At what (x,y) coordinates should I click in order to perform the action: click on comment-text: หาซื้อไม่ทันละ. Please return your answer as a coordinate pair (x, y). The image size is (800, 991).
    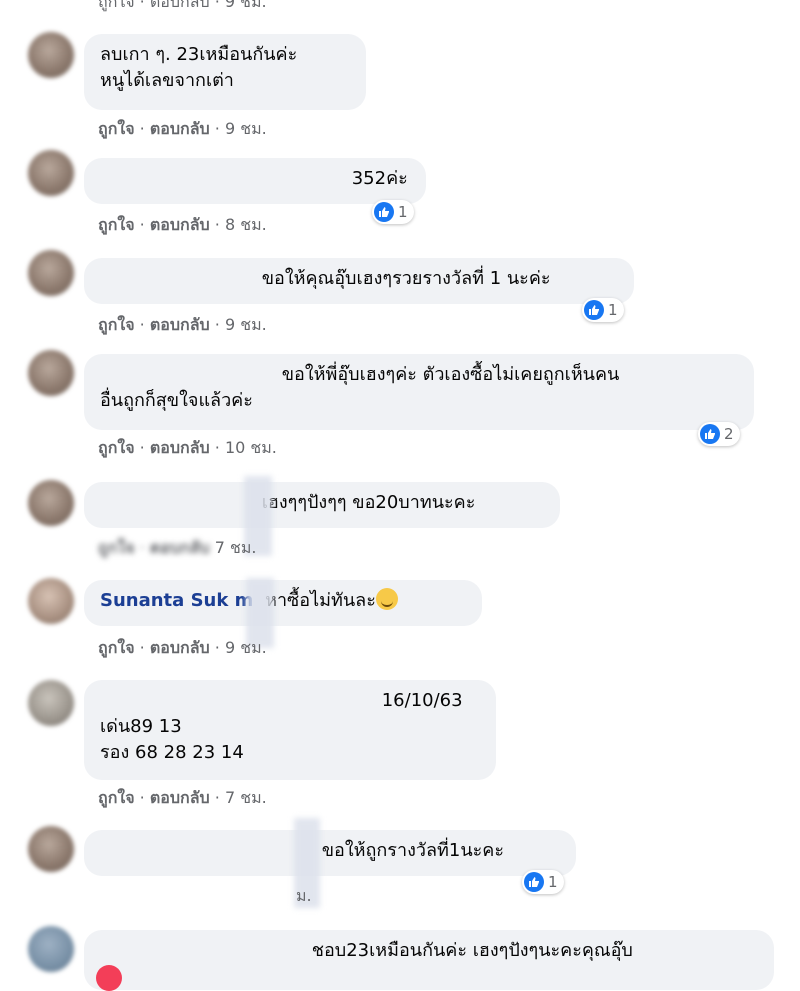
    Looking at the image, I should click on (320, 600).